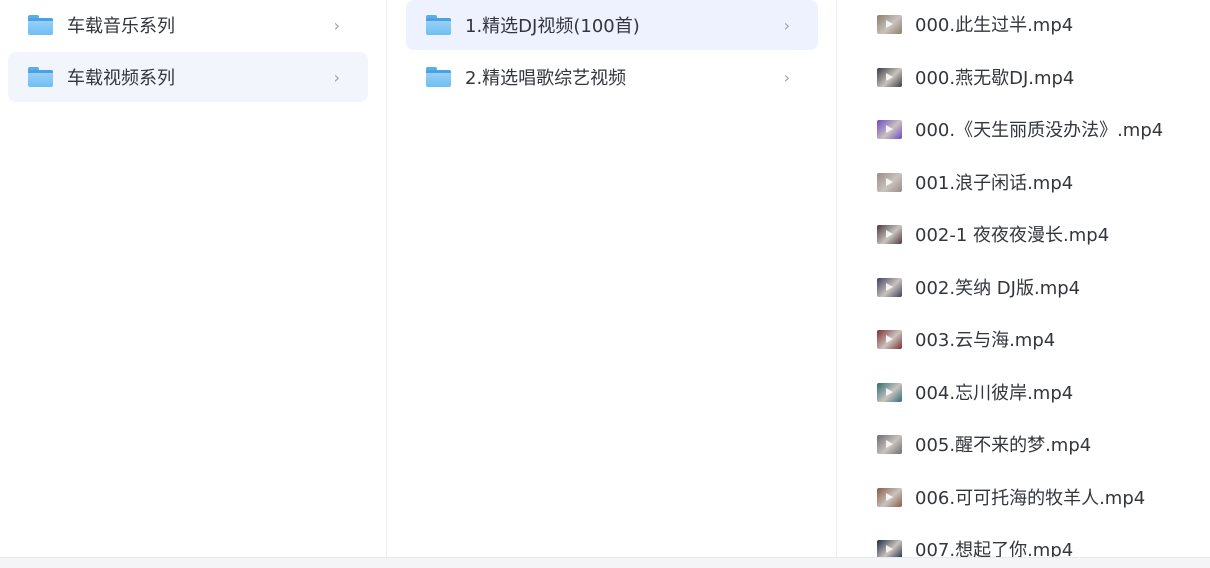  Describe the element at coordinates (1012, 235) in the screenshot. I see `file-name: 002-1 夜夜夜漫长.mp4` at that location.